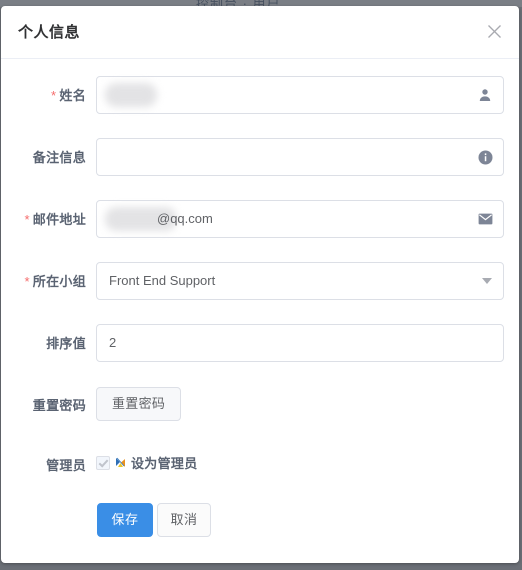  Describe the element at coordinates (185, 218) in the screenshot. I see `email-input-value: @qq.com` at that location.